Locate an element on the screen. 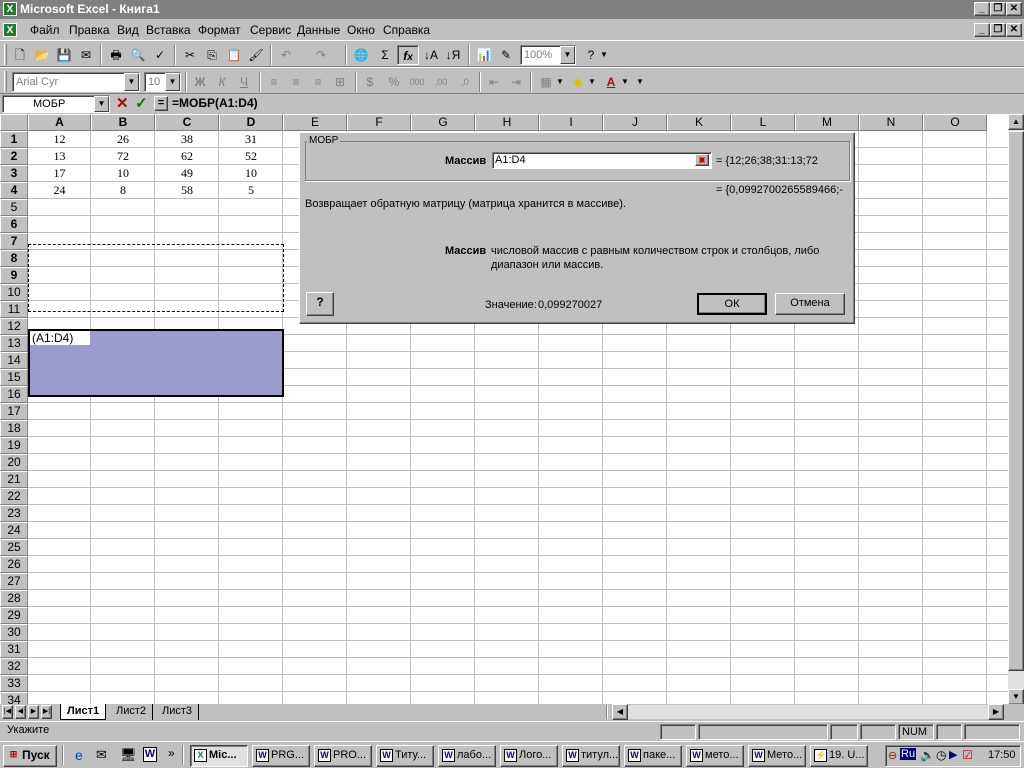 The height and width of the screenshot is (768, 1024). scroll-down-icon: ▼ is located at coordinates (1016, 697).